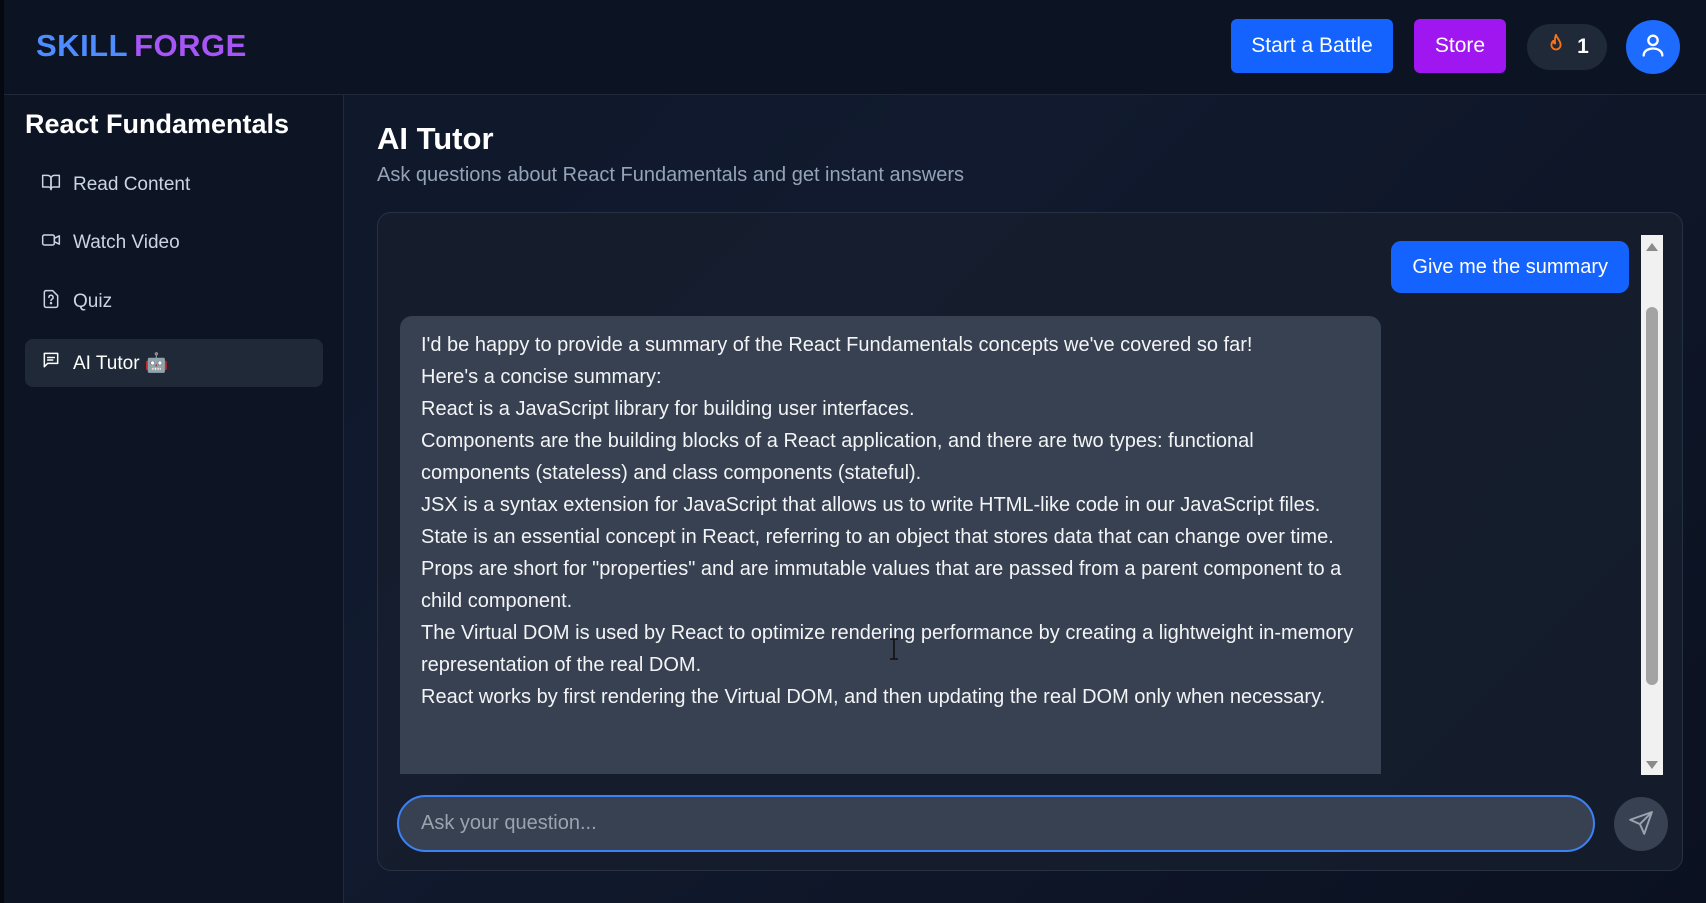  What do you see at coordinates (190, 45) in the screenshot?
I see `logo-word-forge: FORGE` at bounding box center [190, 45].